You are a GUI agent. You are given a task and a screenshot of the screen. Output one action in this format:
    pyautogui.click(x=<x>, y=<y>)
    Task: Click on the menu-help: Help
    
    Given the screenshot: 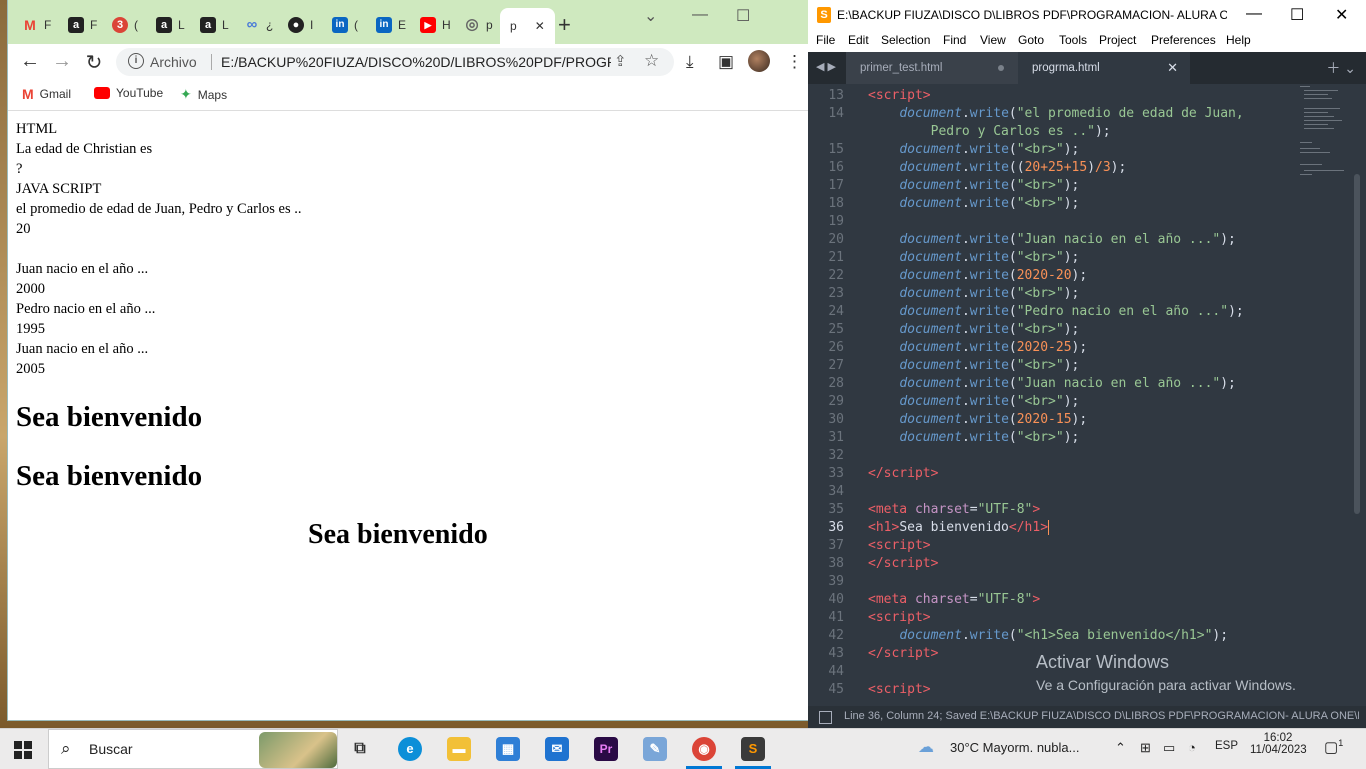 What is the action you would take?
    pyautogui.click(x=1238, y=40)
    